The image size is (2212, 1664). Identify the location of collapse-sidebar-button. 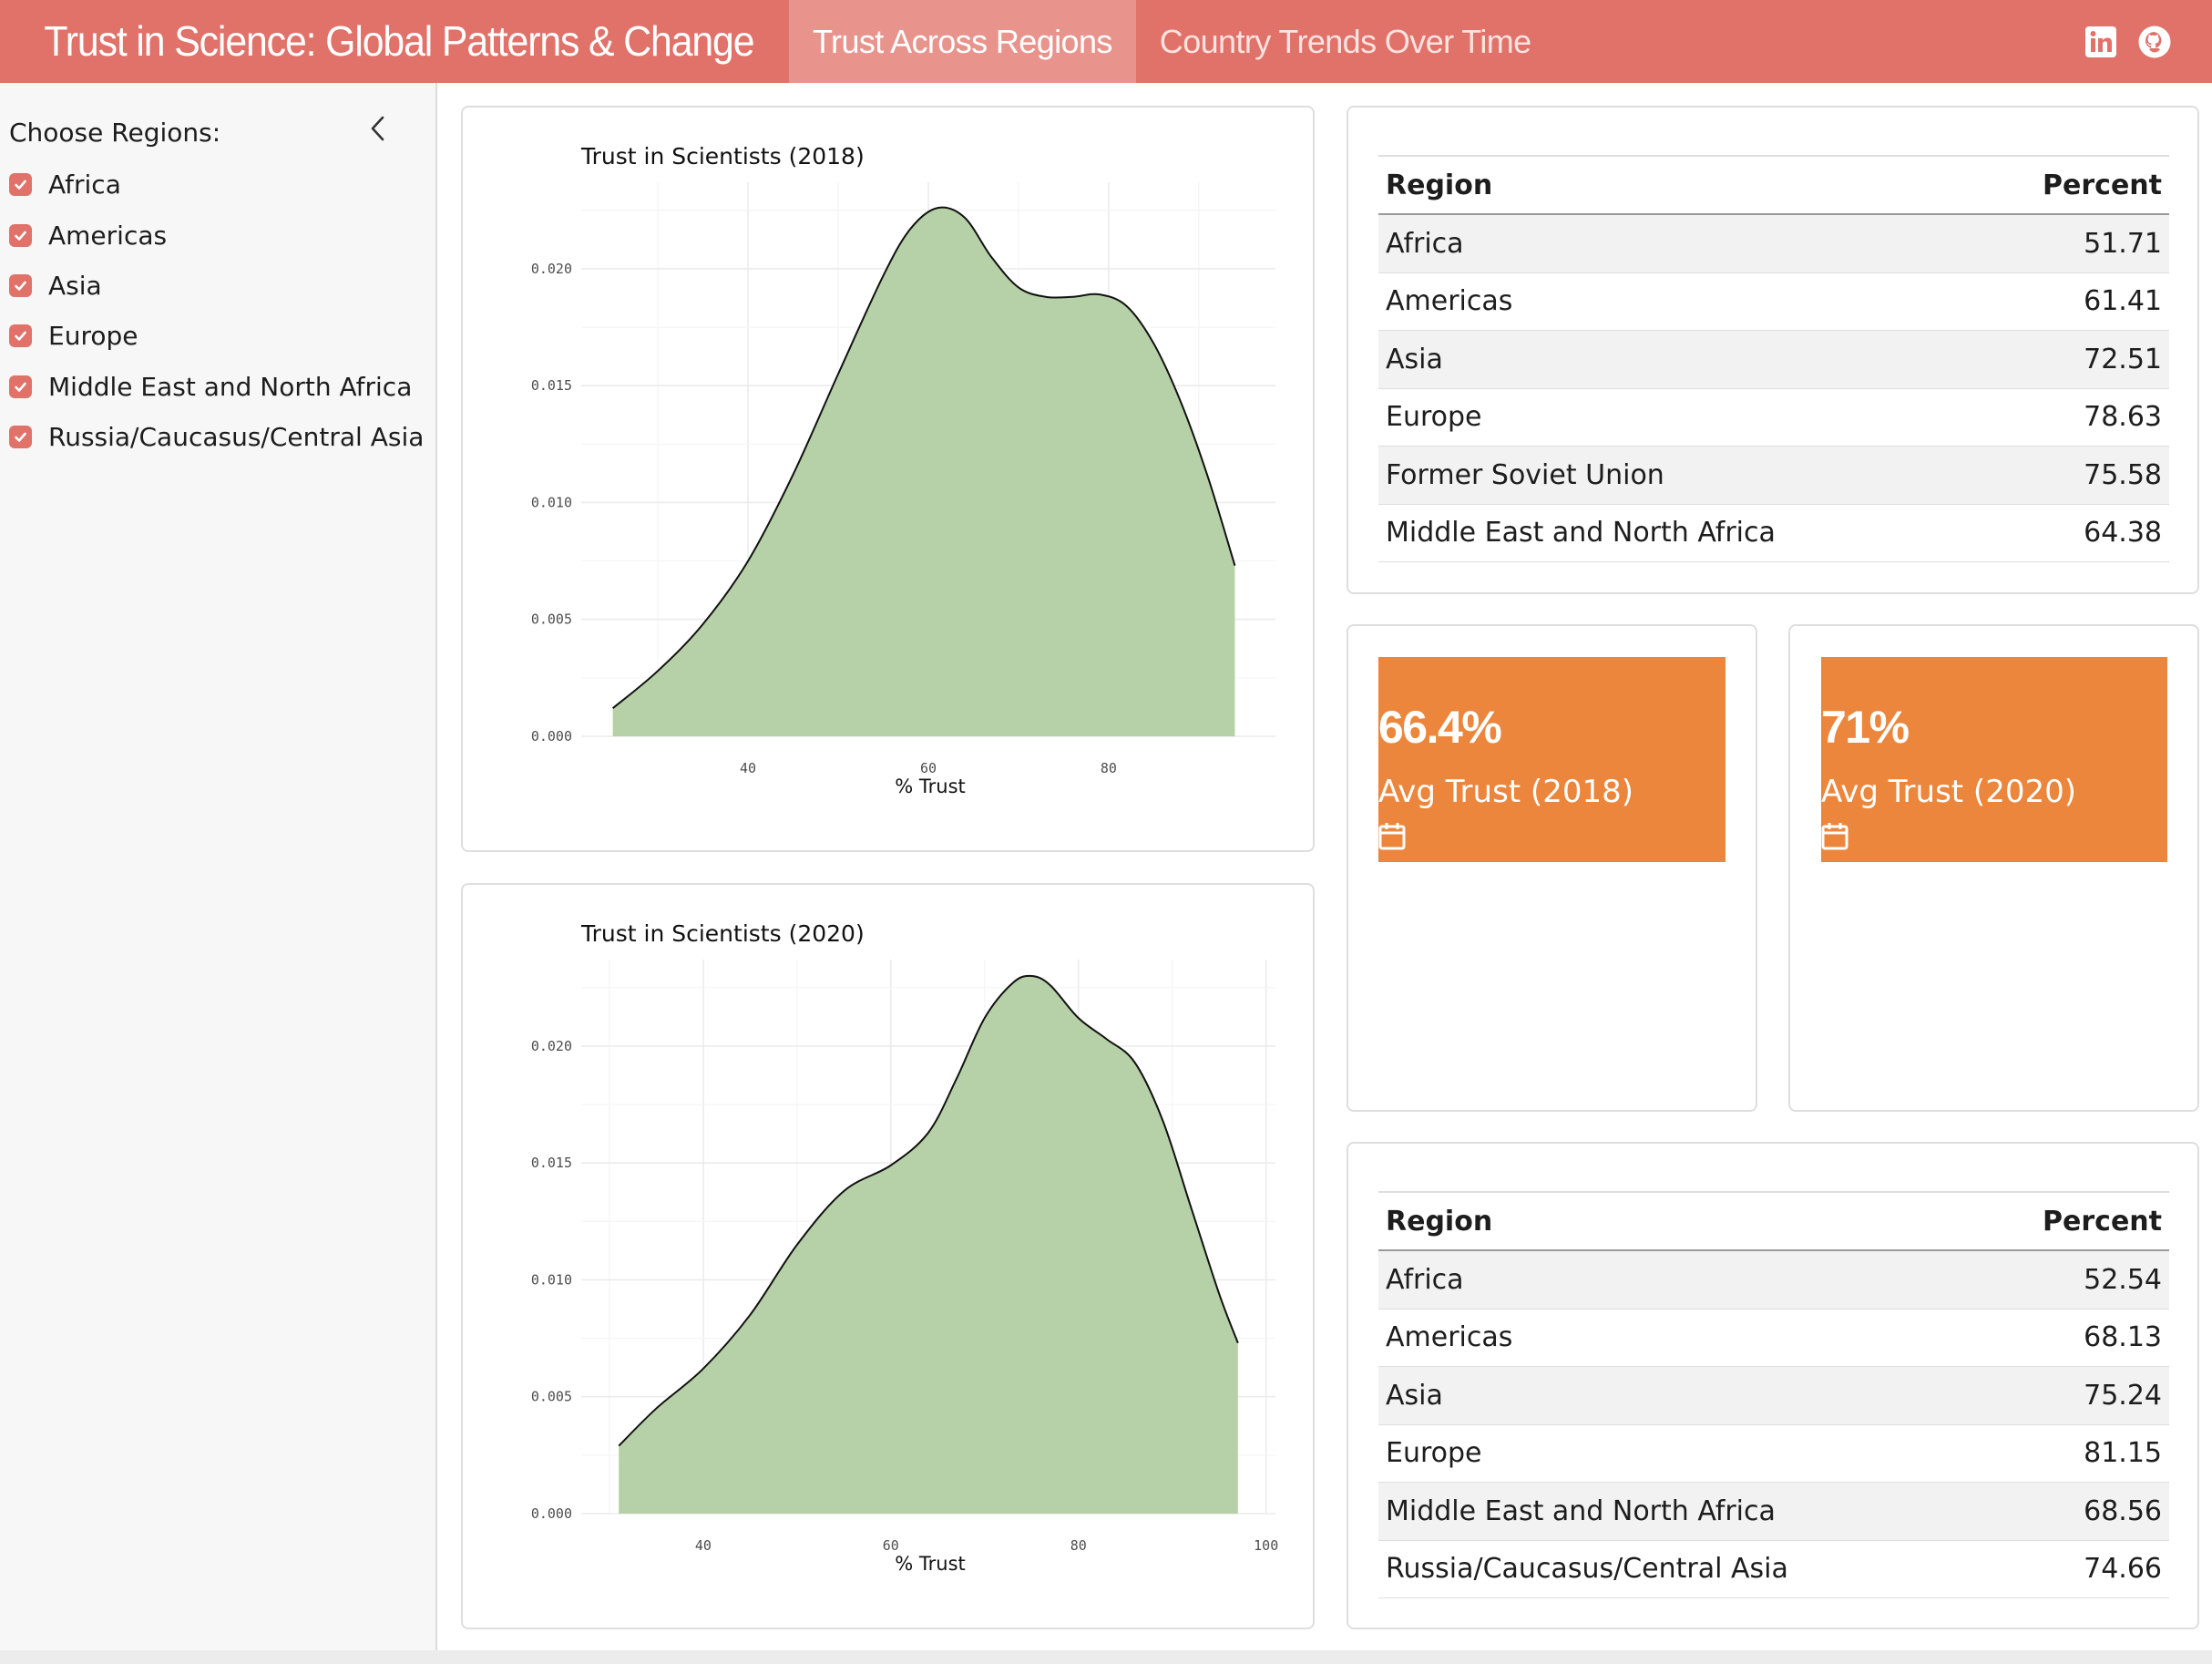
(378, 128).